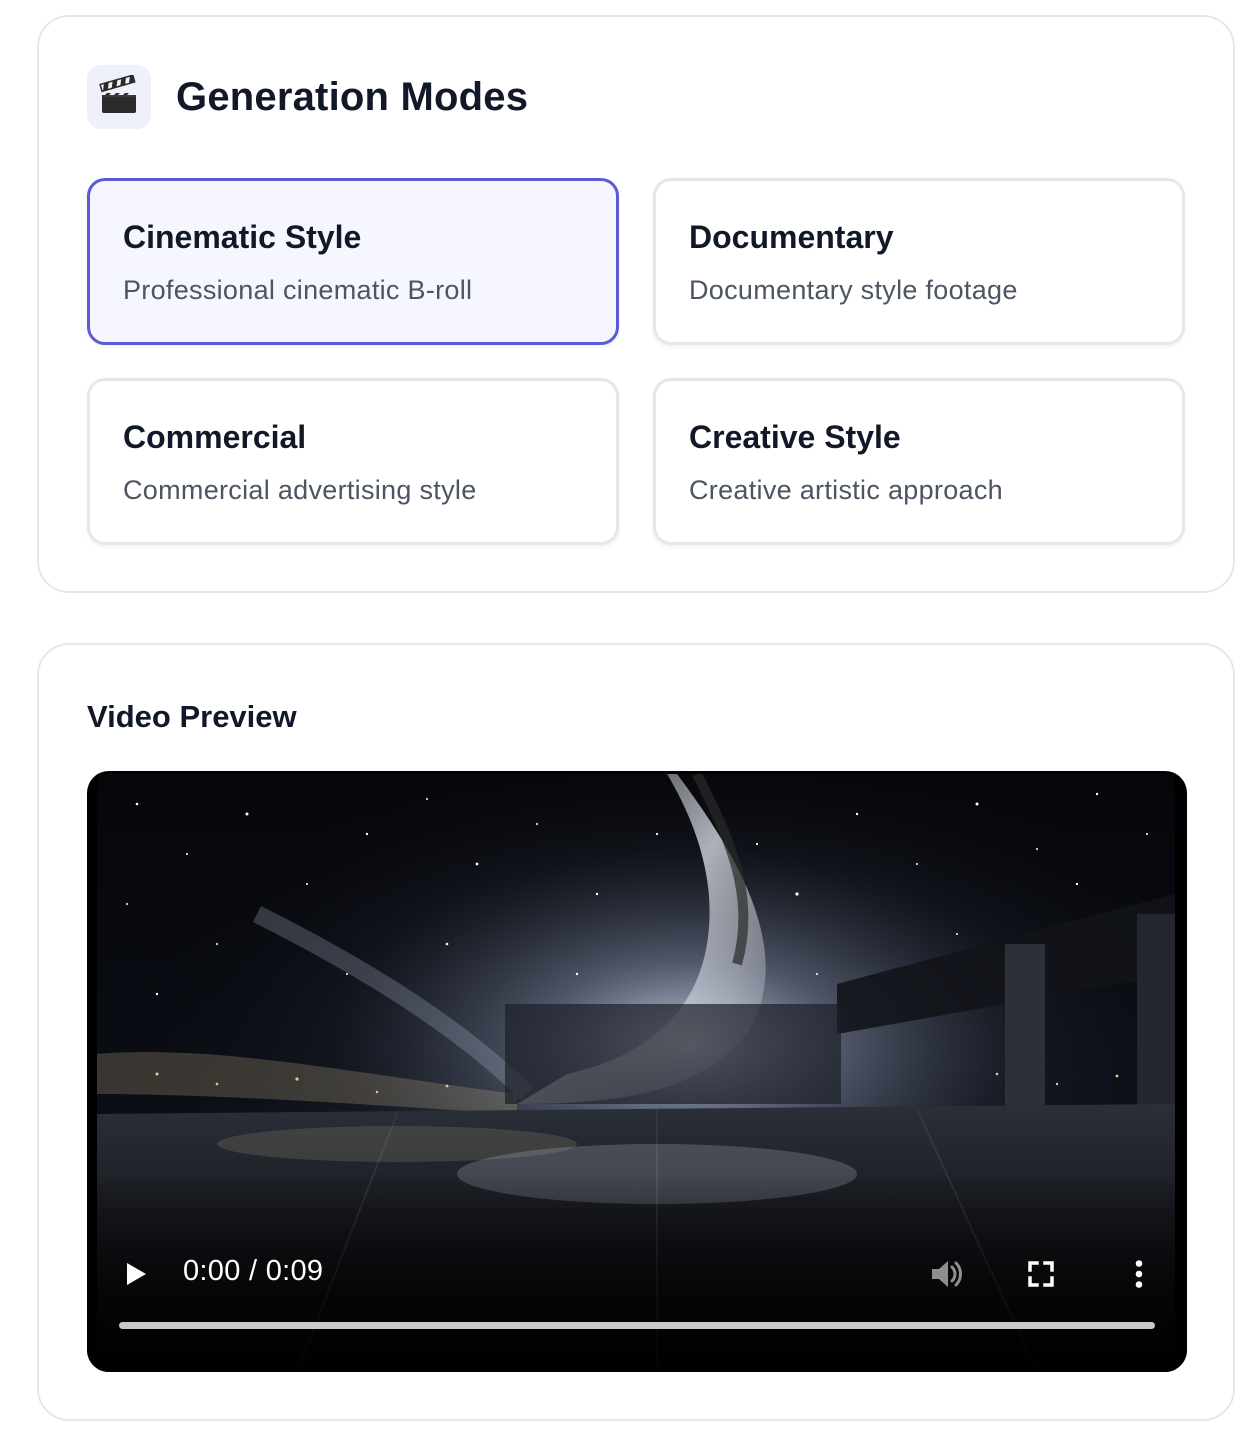  What do you see at coordinates (215, 437) in the screenshot?
I see `mode-option-title: Commercial` at bounding box center [215, 437].